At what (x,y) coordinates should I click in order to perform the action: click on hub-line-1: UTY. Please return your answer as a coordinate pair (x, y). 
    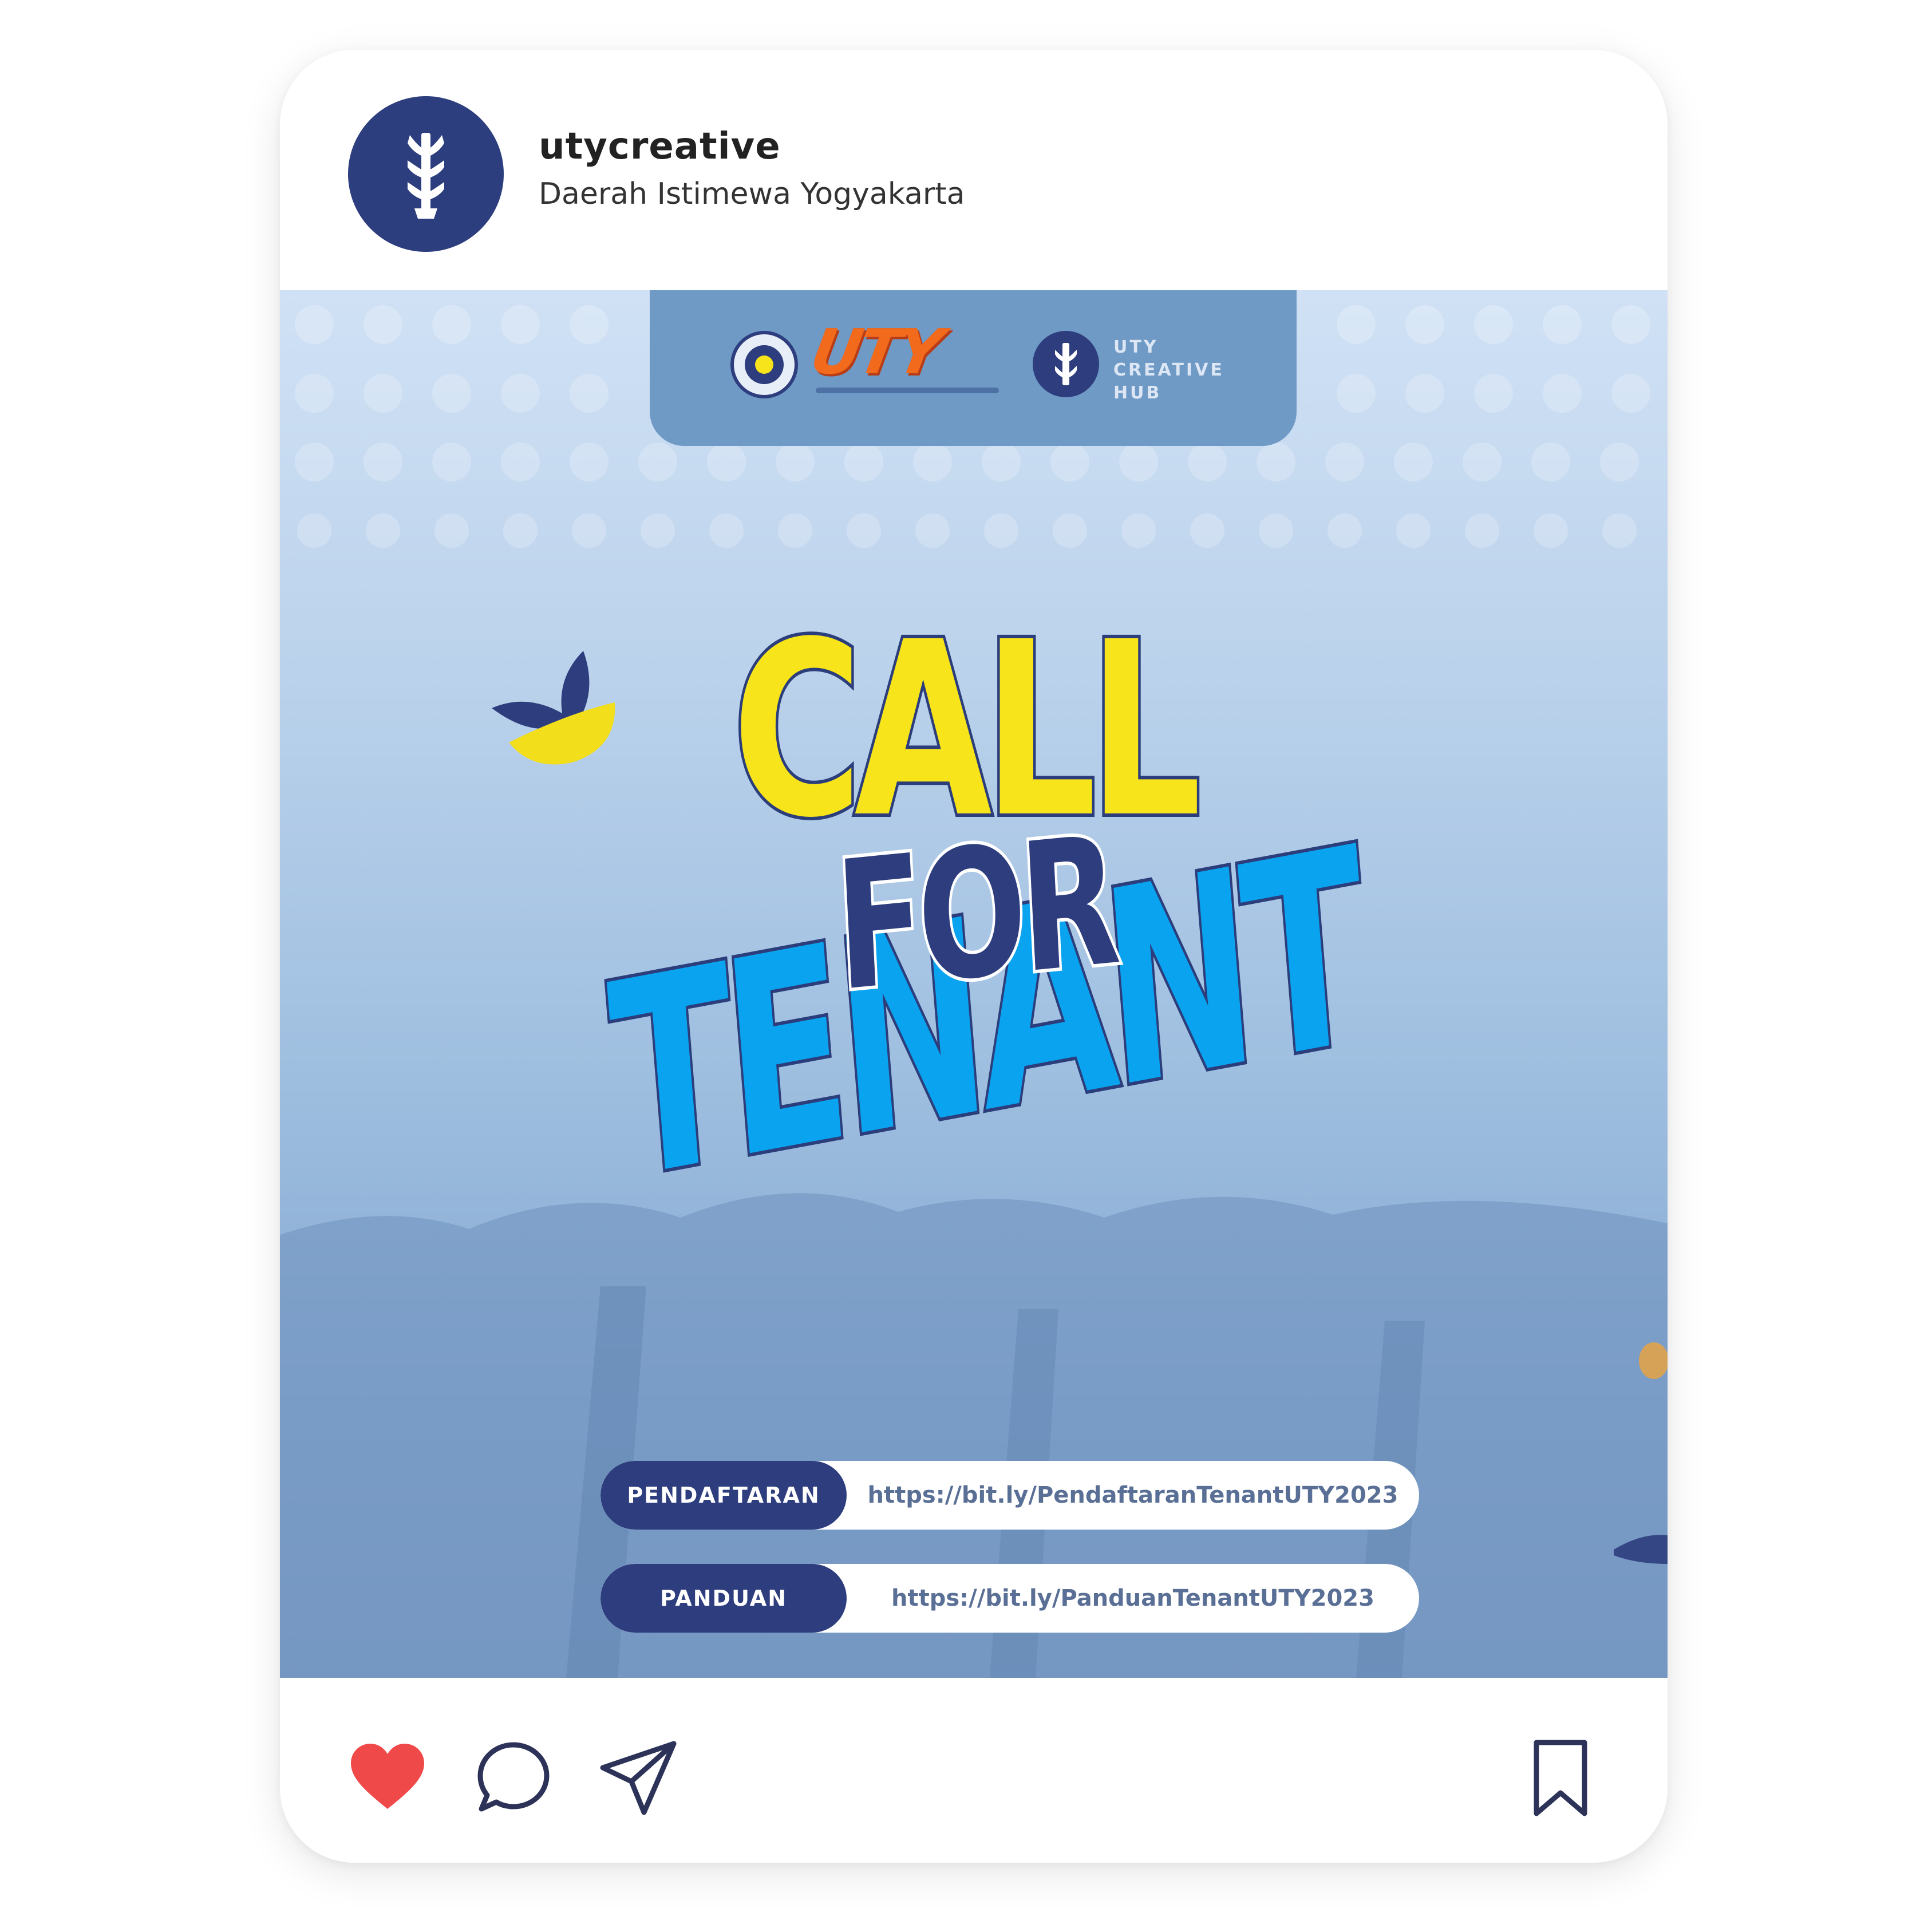
    Looking at the image, I should click on (1136, 347).